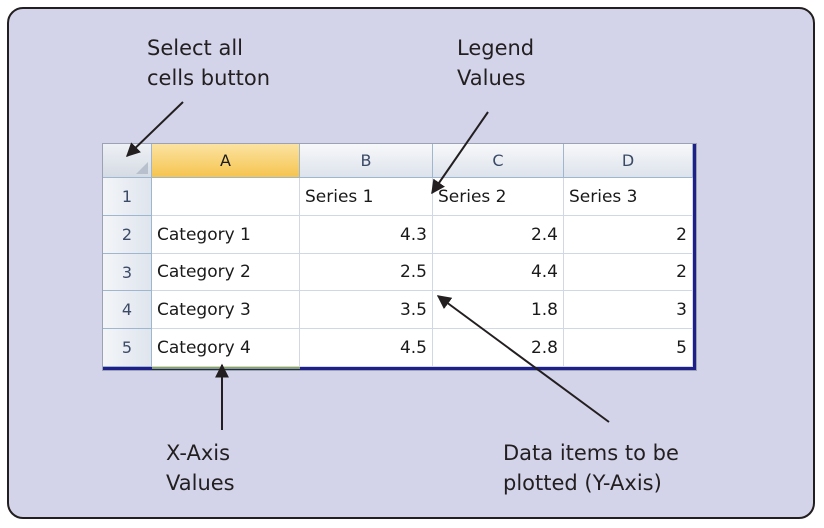  Describe the element at coordinates (498, 235) in the screenshot. I see `cell-c2: 2.4` at that location.